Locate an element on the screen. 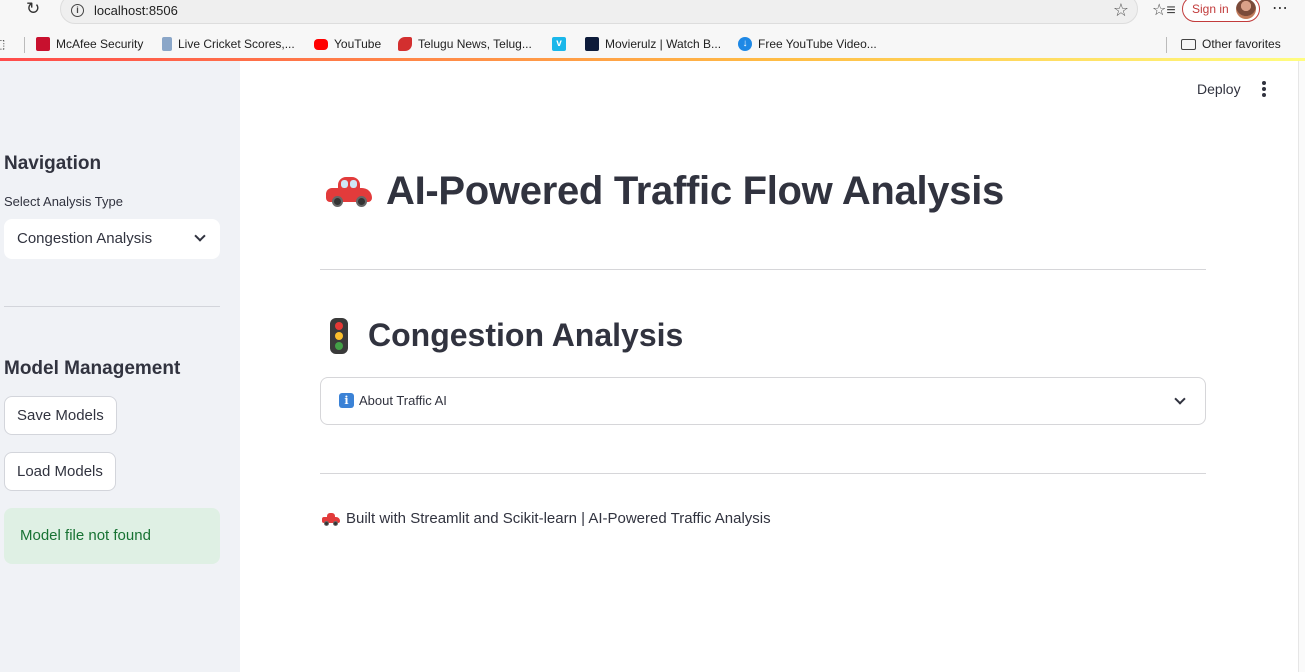  about-expander: i About Traffic AI is located at coordinates (763, 401).